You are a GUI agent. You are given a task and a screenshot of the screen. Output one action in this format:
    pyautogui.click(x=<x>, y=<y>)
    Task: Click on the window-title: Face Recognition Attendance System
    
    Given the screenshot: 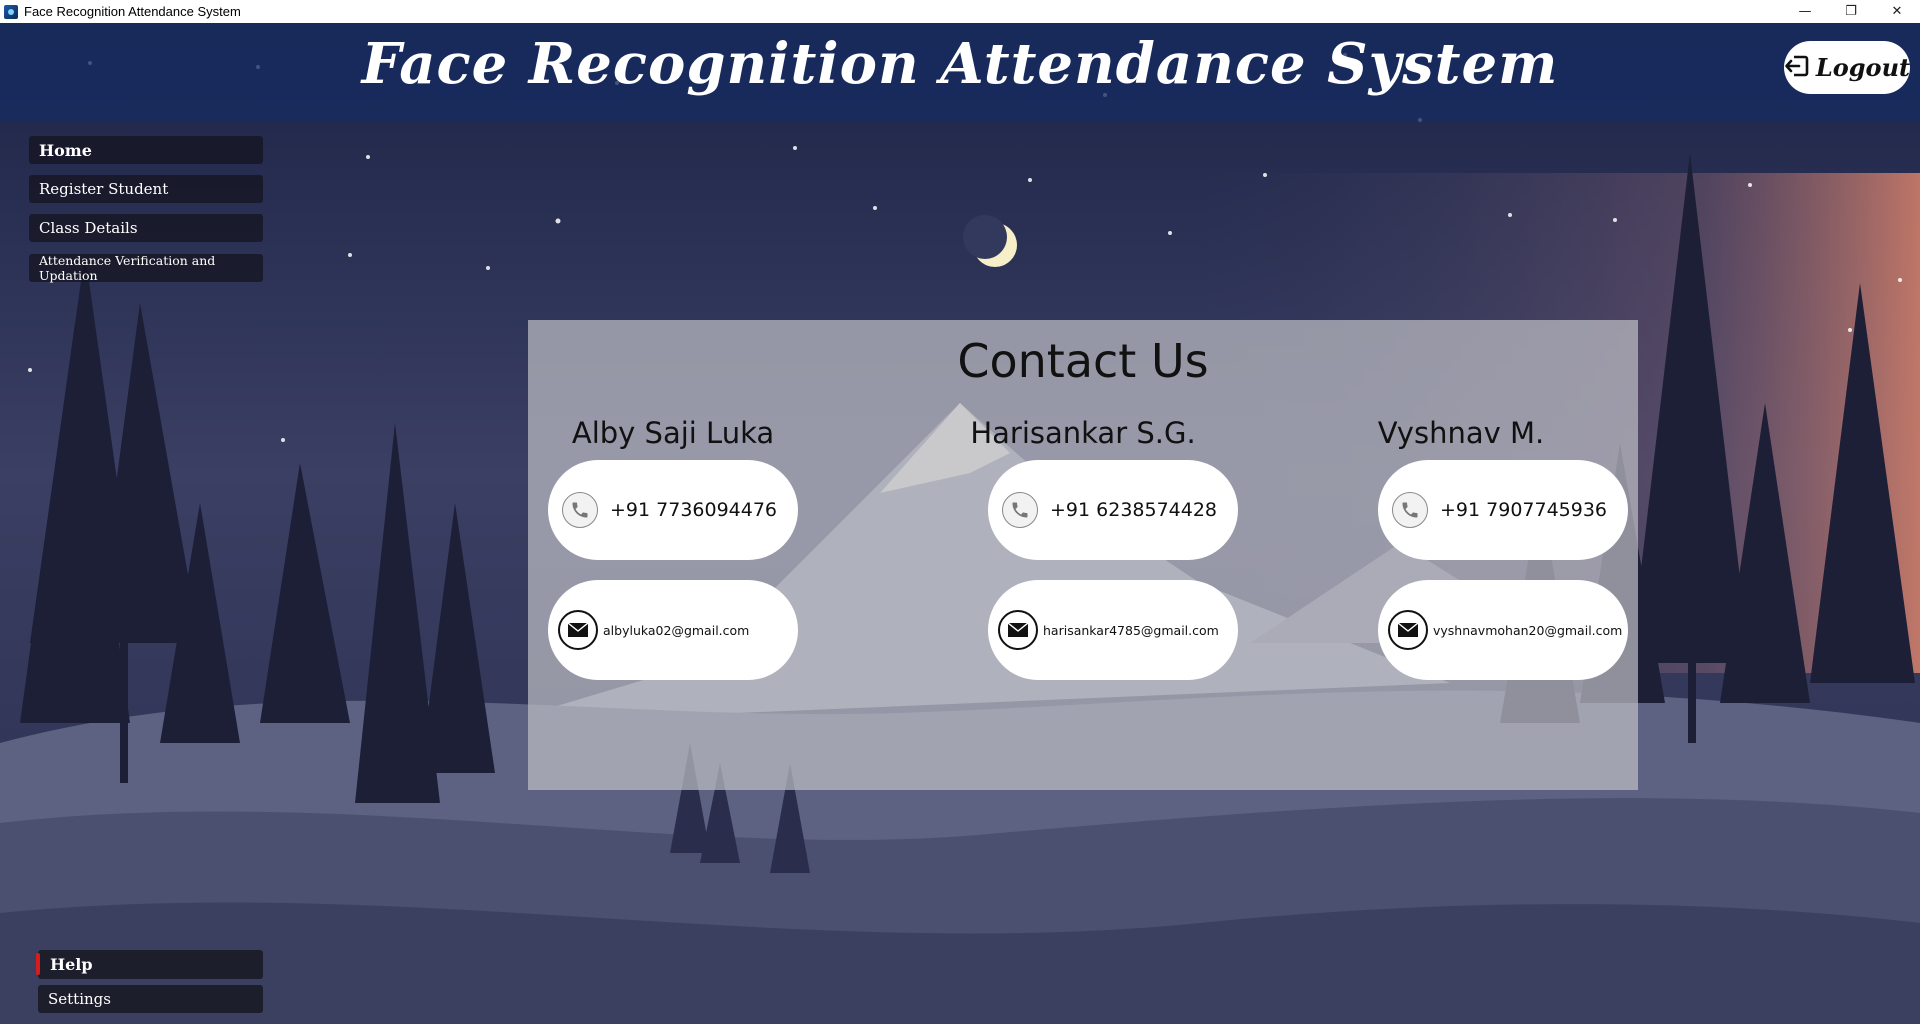 What is the action you would take?
    pyautogui.click(x=132, y=11)
    